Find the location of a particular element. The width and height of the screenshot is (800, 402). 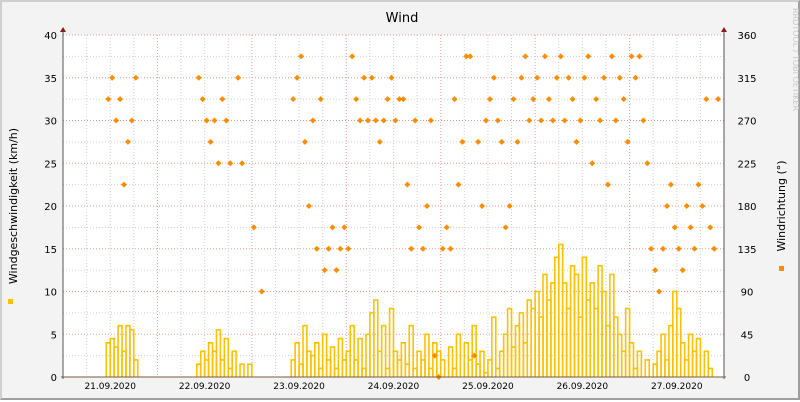

y-tick-label-left: 5 is located at coordinates (54, 335).